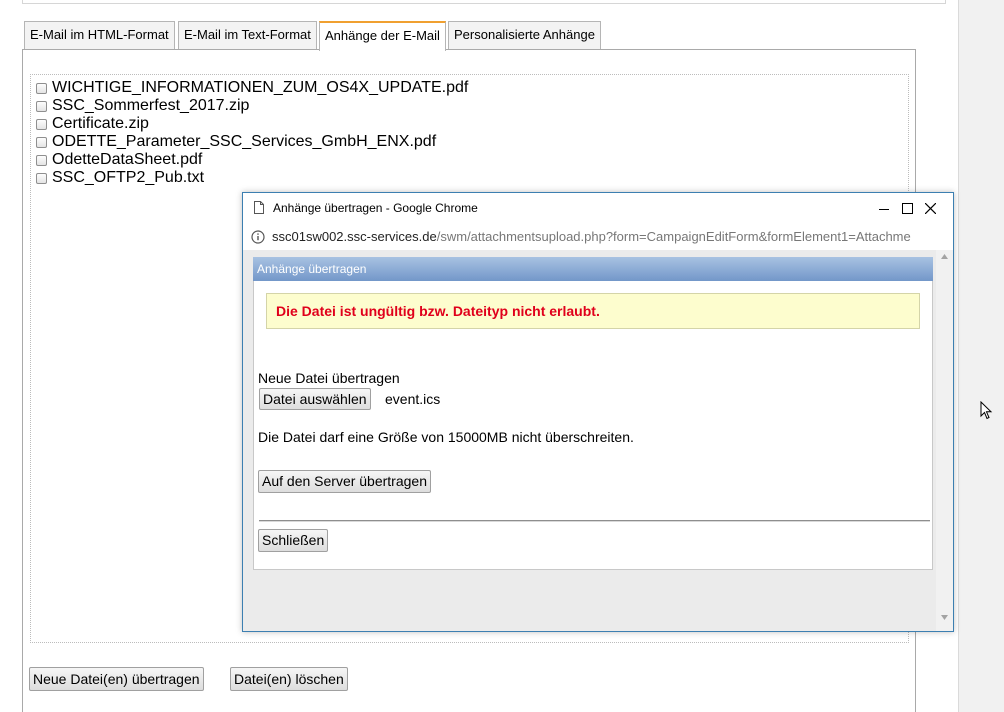 The image size is (1004, 712). What do you see at coordinates (944, 617) in the screenshot?
I see `scroll-down-arrow-icon` at bounding box center [944, 617].